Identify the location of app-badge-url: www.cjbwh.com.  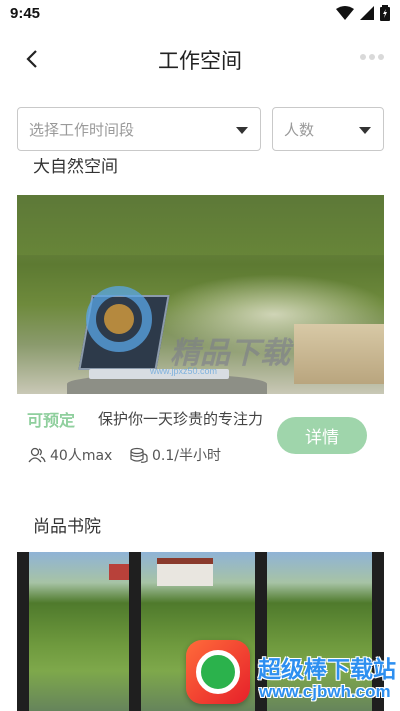
(325, 691).